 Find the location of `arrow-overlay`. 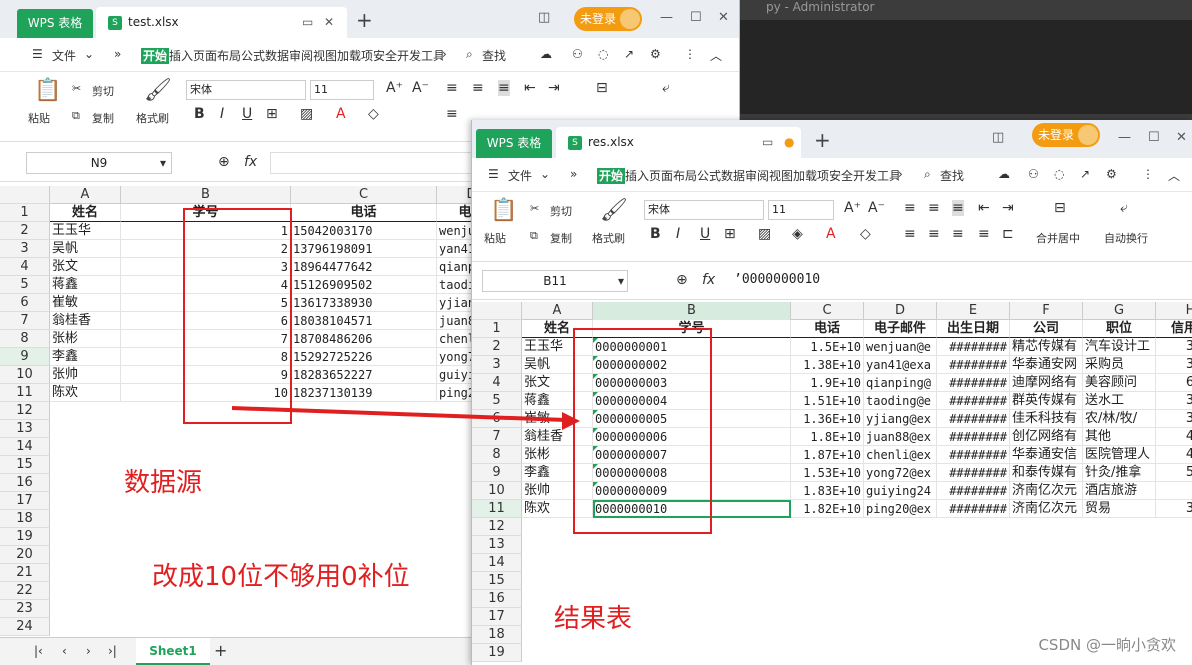

arrow-overlay is located at coordinates (405, 418).